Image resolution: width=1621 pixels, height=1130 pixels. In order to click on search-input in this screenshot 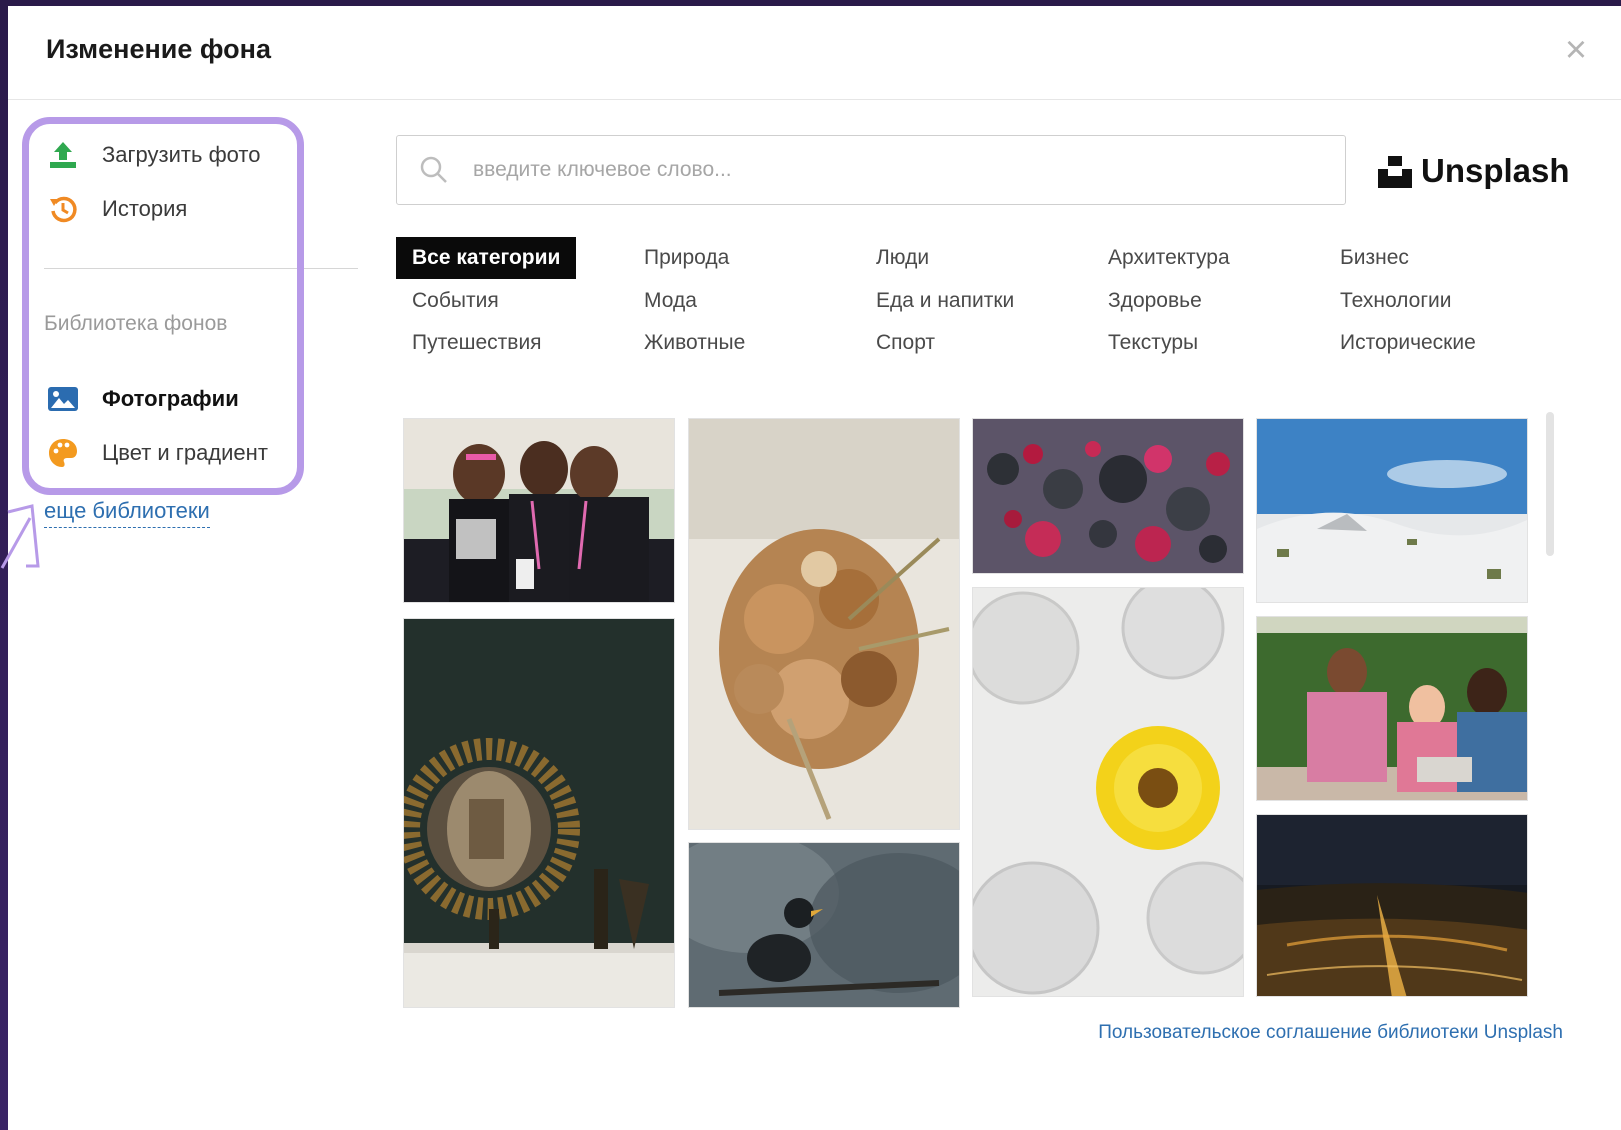, I will do `click(873, 170)`.